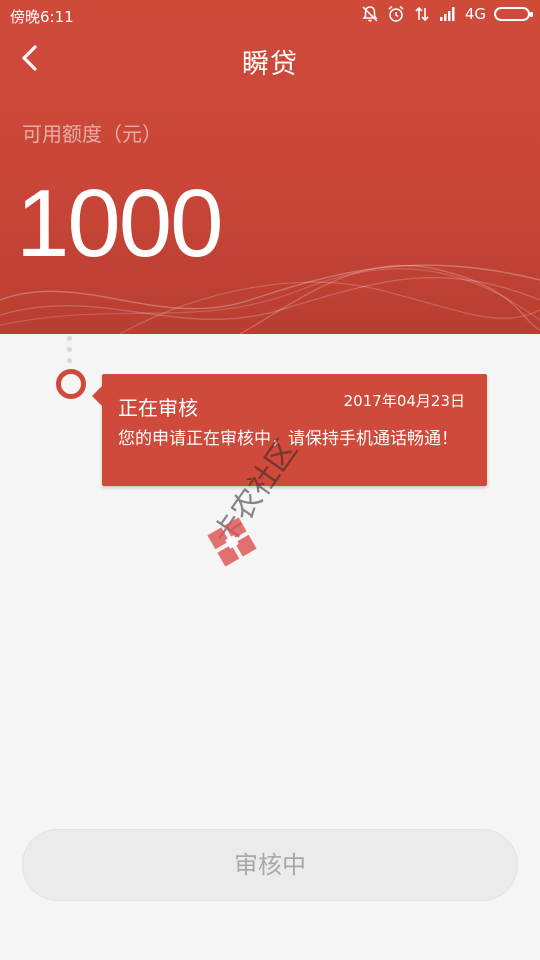 This screenshot has height=960, width=540. Describe the element at coordinates (475, 14) in the screenshot. I see `network-label: 4G` at that location.